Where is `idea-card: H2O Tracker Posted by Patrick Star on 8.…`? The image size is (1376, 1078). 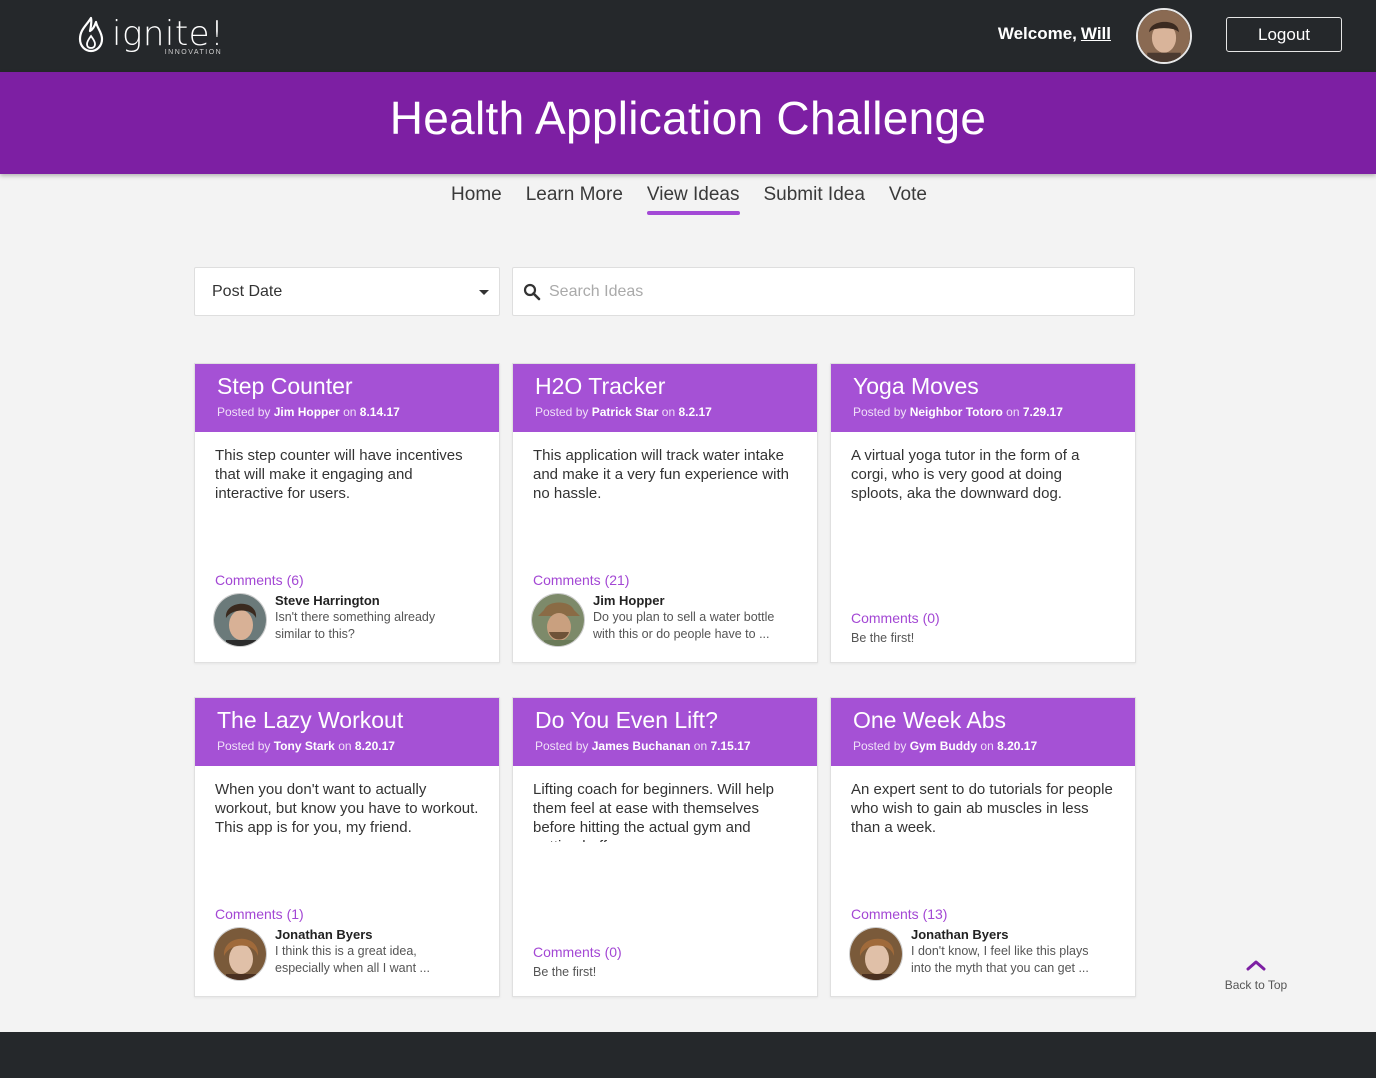 idea-card: H2O Tracker Posted by Patrick Star on 8.… is located at coordinates (665, 513).